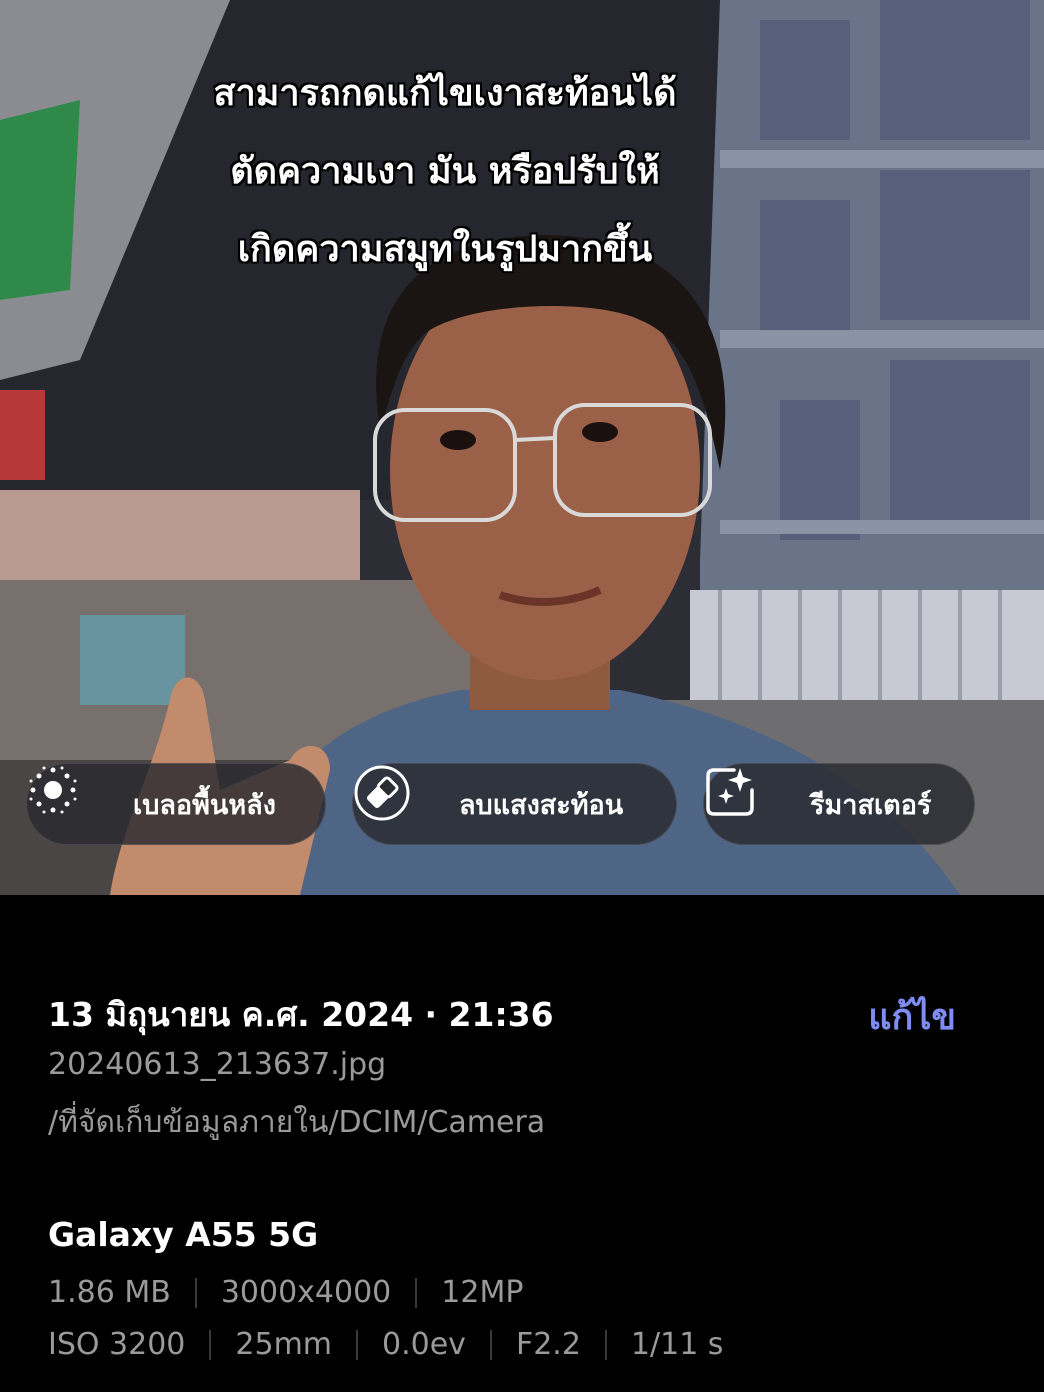  What do you see at coordinates (424, 1344) in the screenshot?
I see `exposure-value: 0.0ev` at bounding box center [424, 1344].